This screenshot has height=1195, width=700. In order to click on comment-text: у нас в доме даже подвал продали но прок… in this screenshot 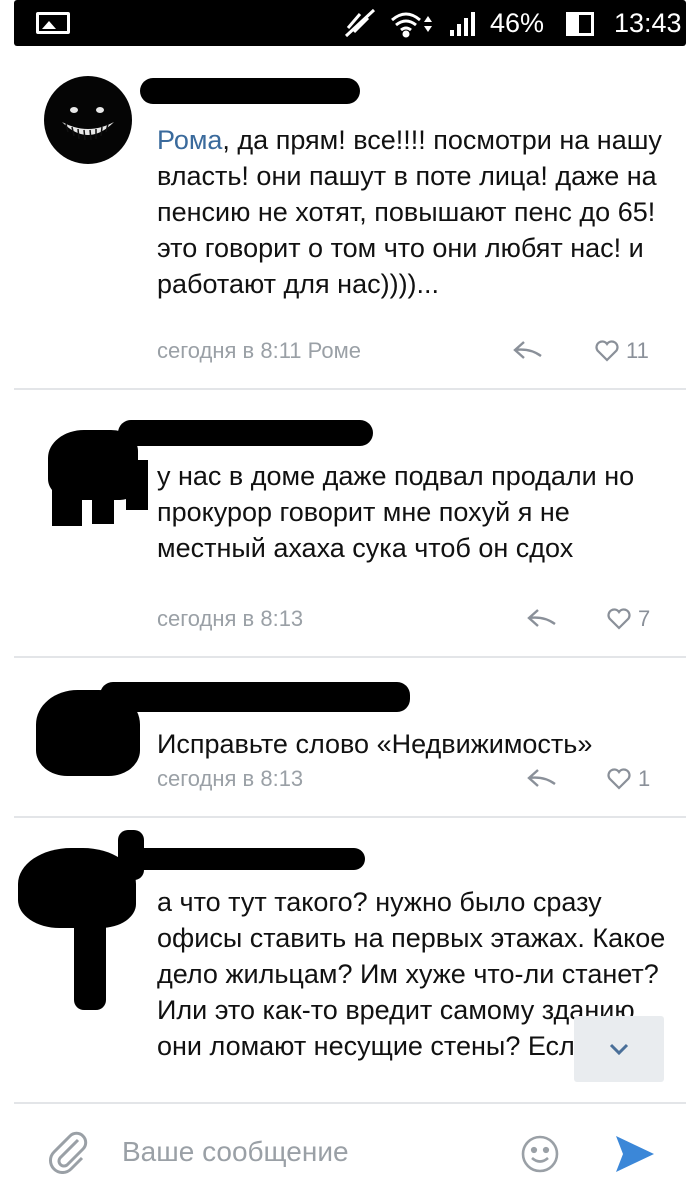, I will do `click(396, 512)`.